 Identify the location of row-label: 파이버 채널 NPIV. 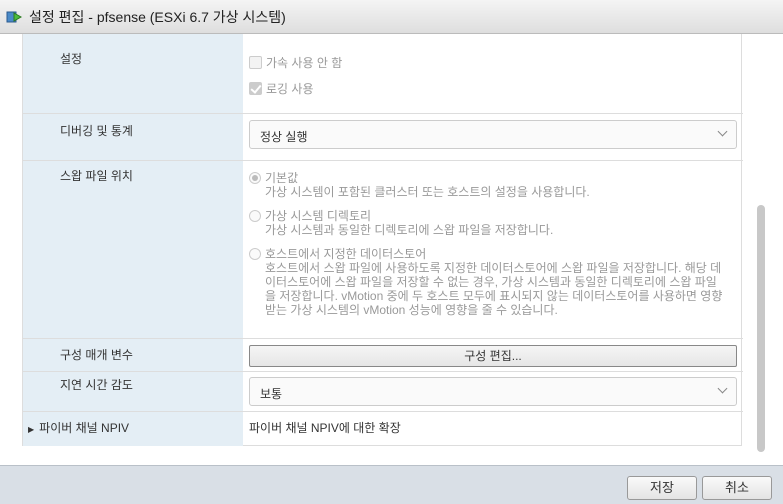
(84, 428).